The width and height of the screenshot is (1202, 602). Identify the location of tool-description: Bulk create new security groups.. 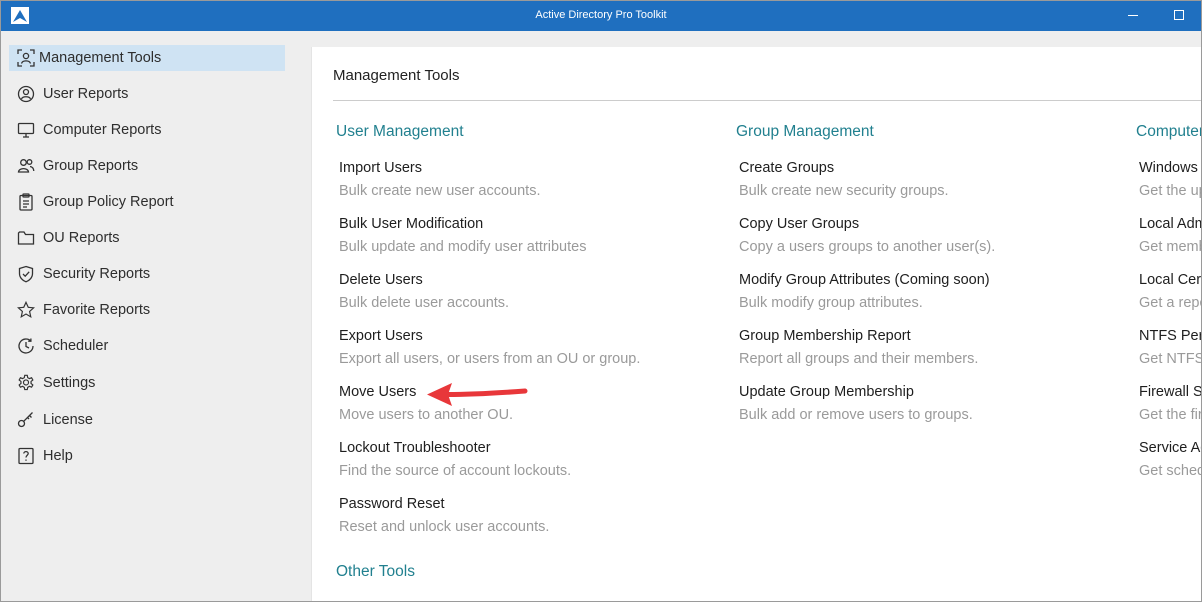
(844, 191).